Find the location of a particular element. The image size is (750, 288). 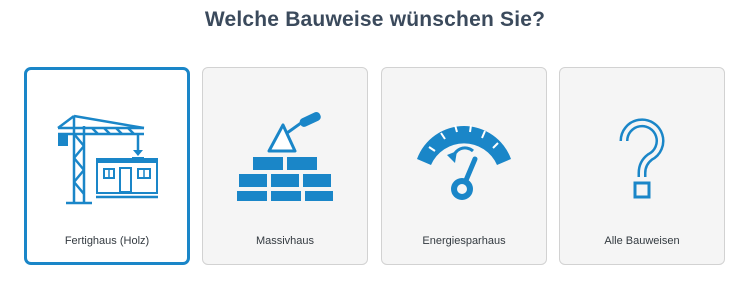

question-mark-icon is located at coordinates (642, 156).